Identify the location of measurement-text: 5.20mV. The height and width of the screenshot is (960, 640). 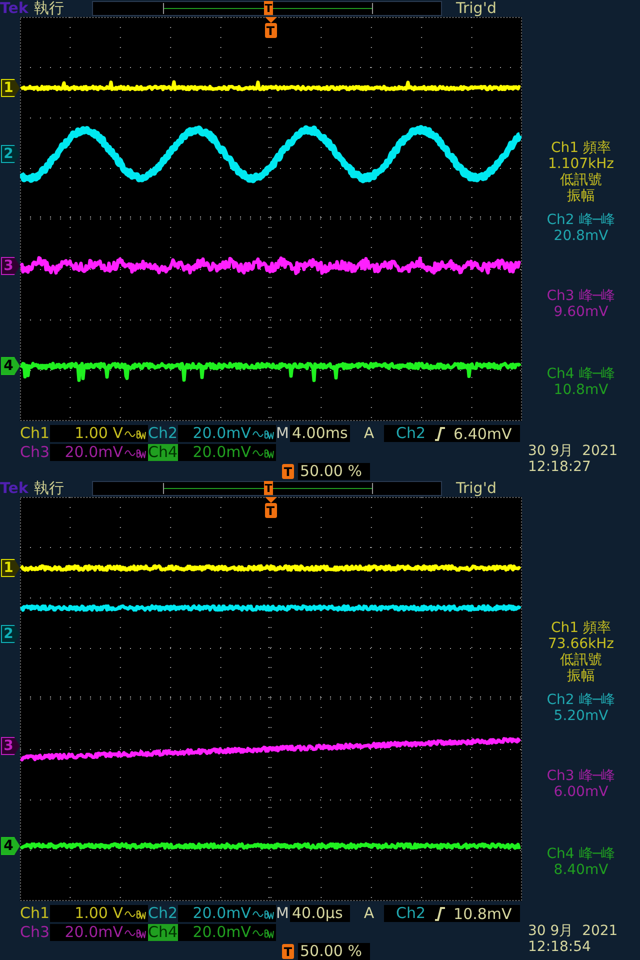
(581, 716).